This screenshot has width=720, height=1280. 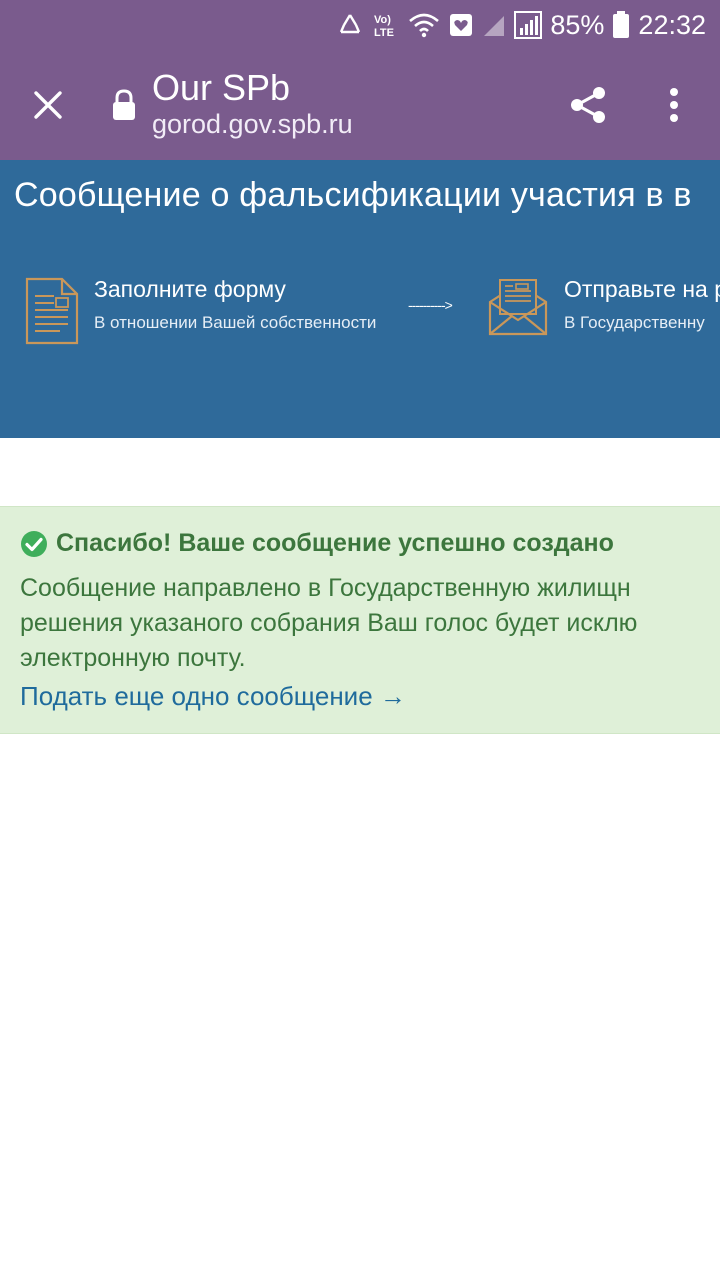 I want to click on alert-header: Спасибо! Ваше сообщение успешно создано, so click(x=317, y=543).